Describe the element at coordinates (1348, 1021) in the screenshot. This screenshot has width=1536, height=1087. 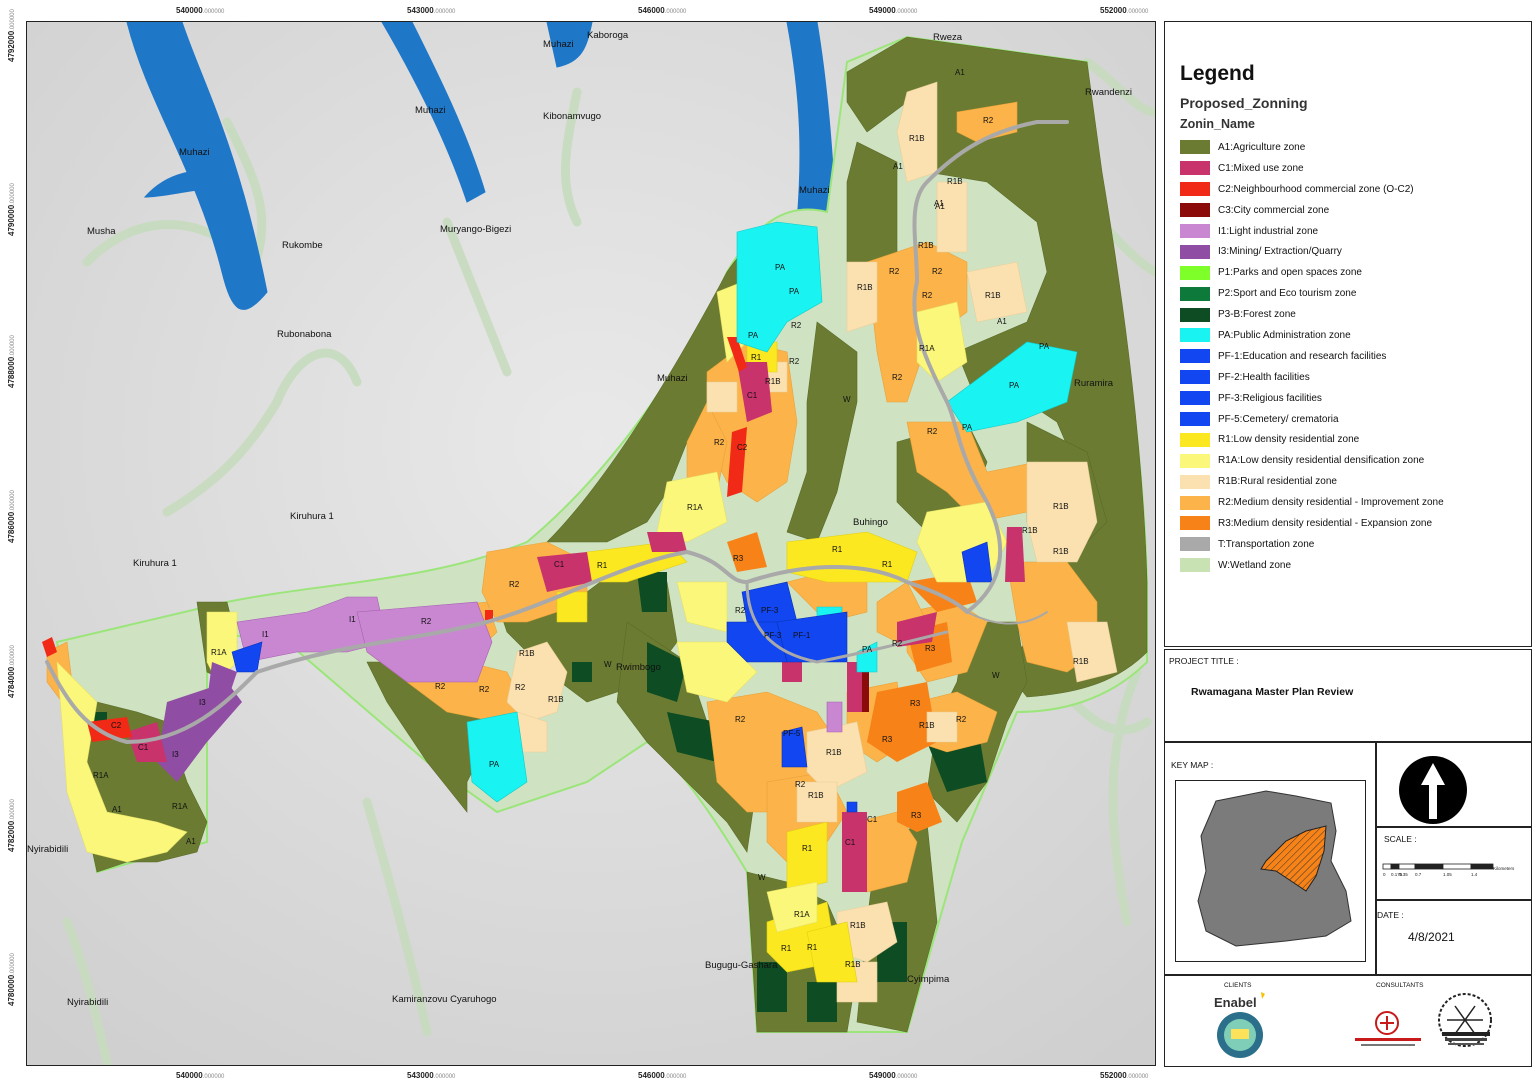
I see `logos-panel: CLIENTS CONSULTANTS Enabel` at that location.